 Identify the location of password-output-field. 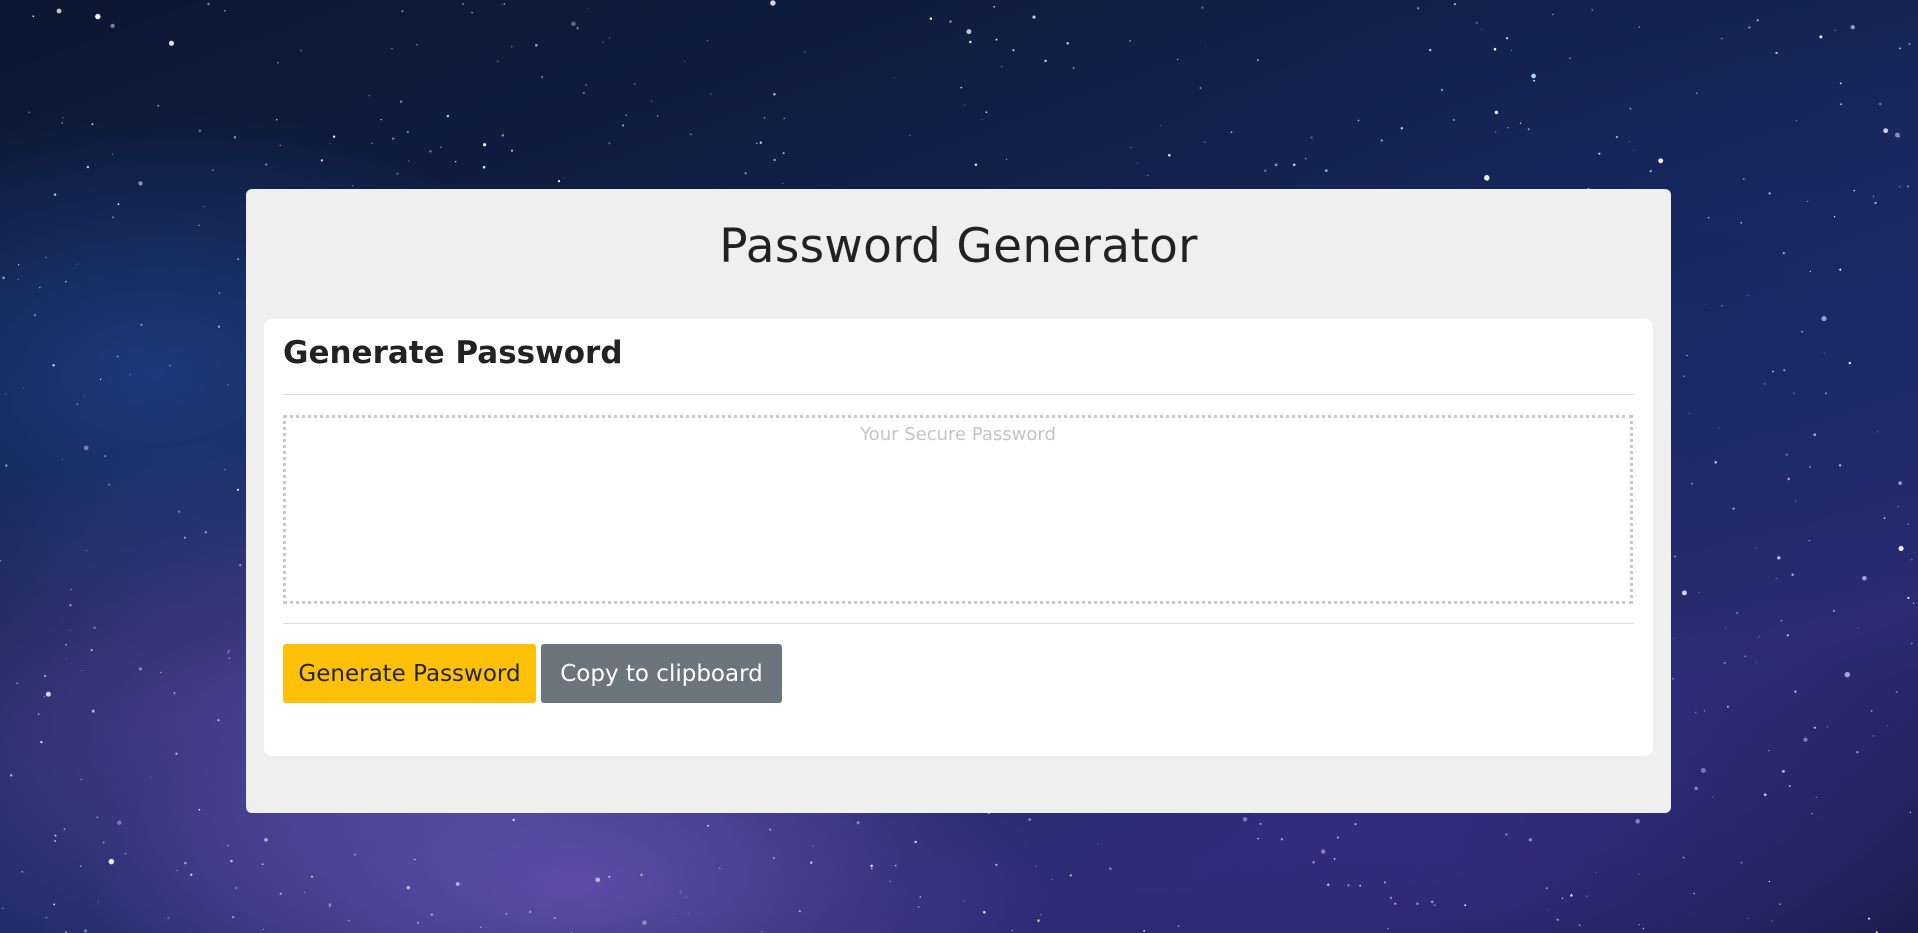
(958, 509).